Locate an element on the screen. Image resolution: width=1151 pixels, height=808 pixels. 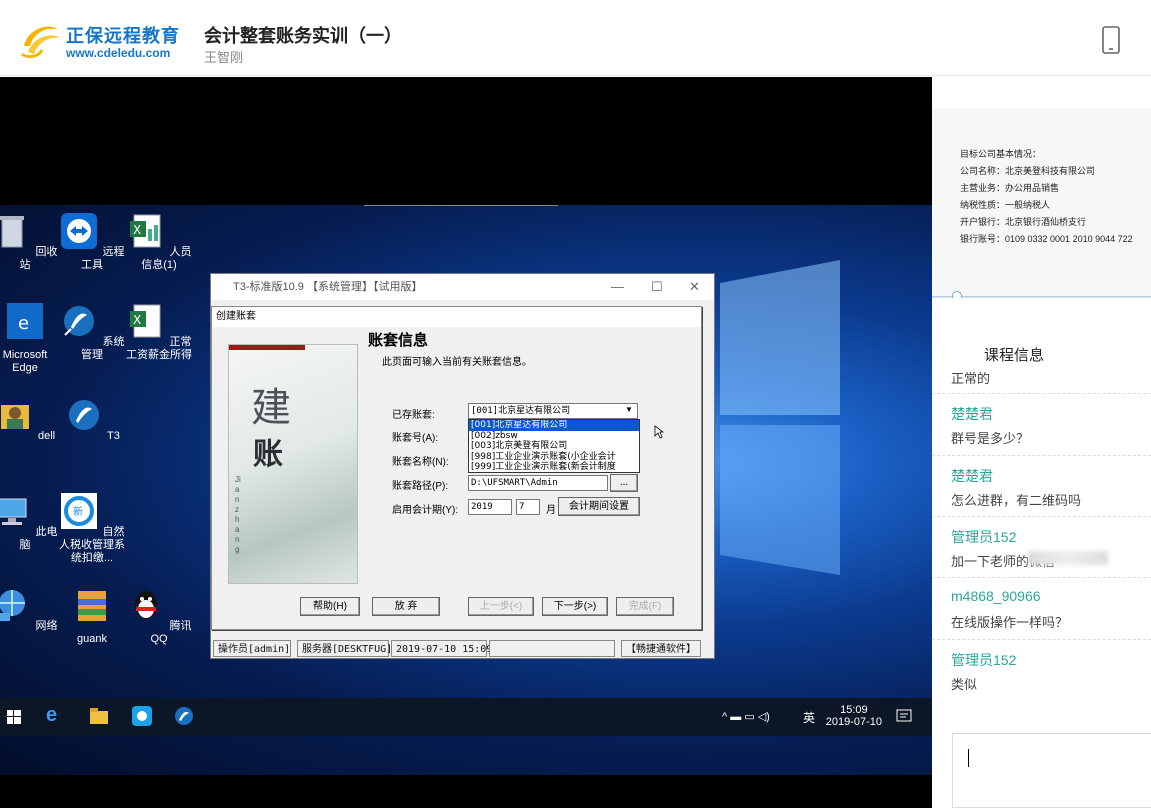
clock-time: 15:09 is located at coordinates (854, 710).